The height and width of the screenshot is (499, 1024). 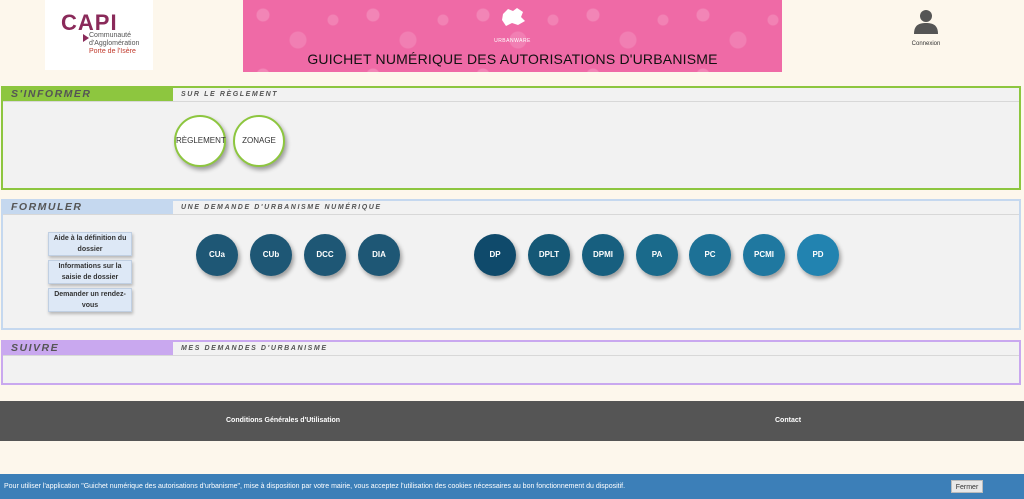 I want to click on dpmi-button: DPMI, so click(x=603, y=255).